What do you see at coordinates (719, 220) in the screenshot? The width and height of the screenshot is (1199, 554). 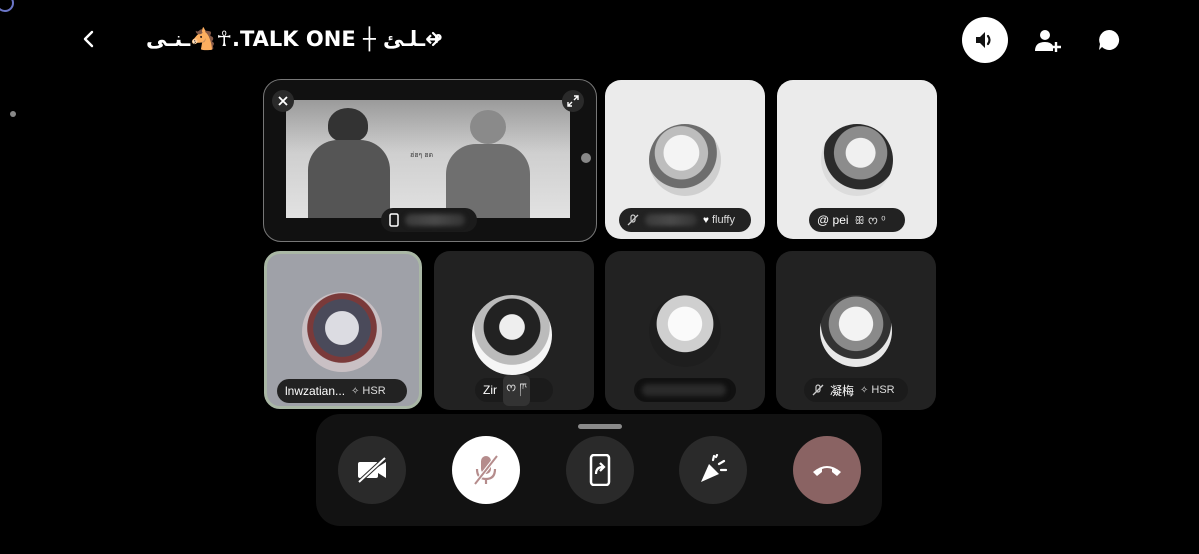 I see `activity-badge: ♥ fluffy` at bounding box center [719, 220].